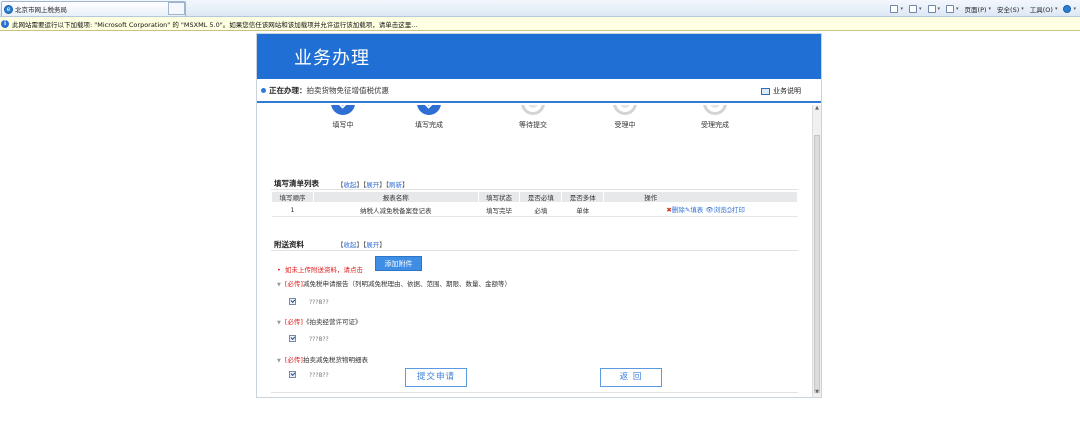  I want to click on feeds-button: ▾, so click(915, 8).